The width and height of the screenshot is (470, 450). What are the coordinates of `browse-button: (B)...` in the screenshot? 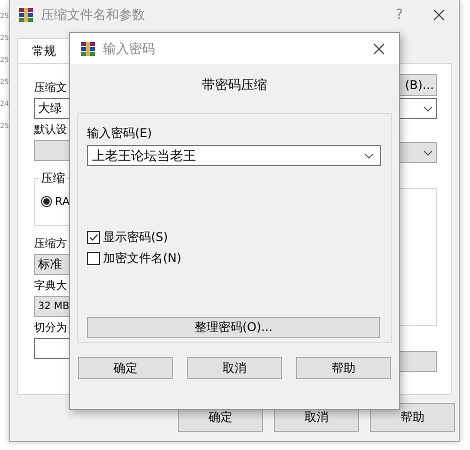 It's located at (418, 85).